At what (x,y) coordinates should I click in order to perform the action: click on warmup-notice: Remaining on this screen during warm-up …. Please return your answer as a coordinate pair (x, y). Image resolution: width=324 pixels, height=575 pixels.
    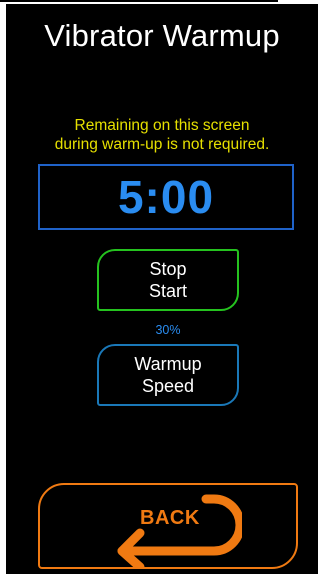
    Looking at the image, I should click on (162, 135).